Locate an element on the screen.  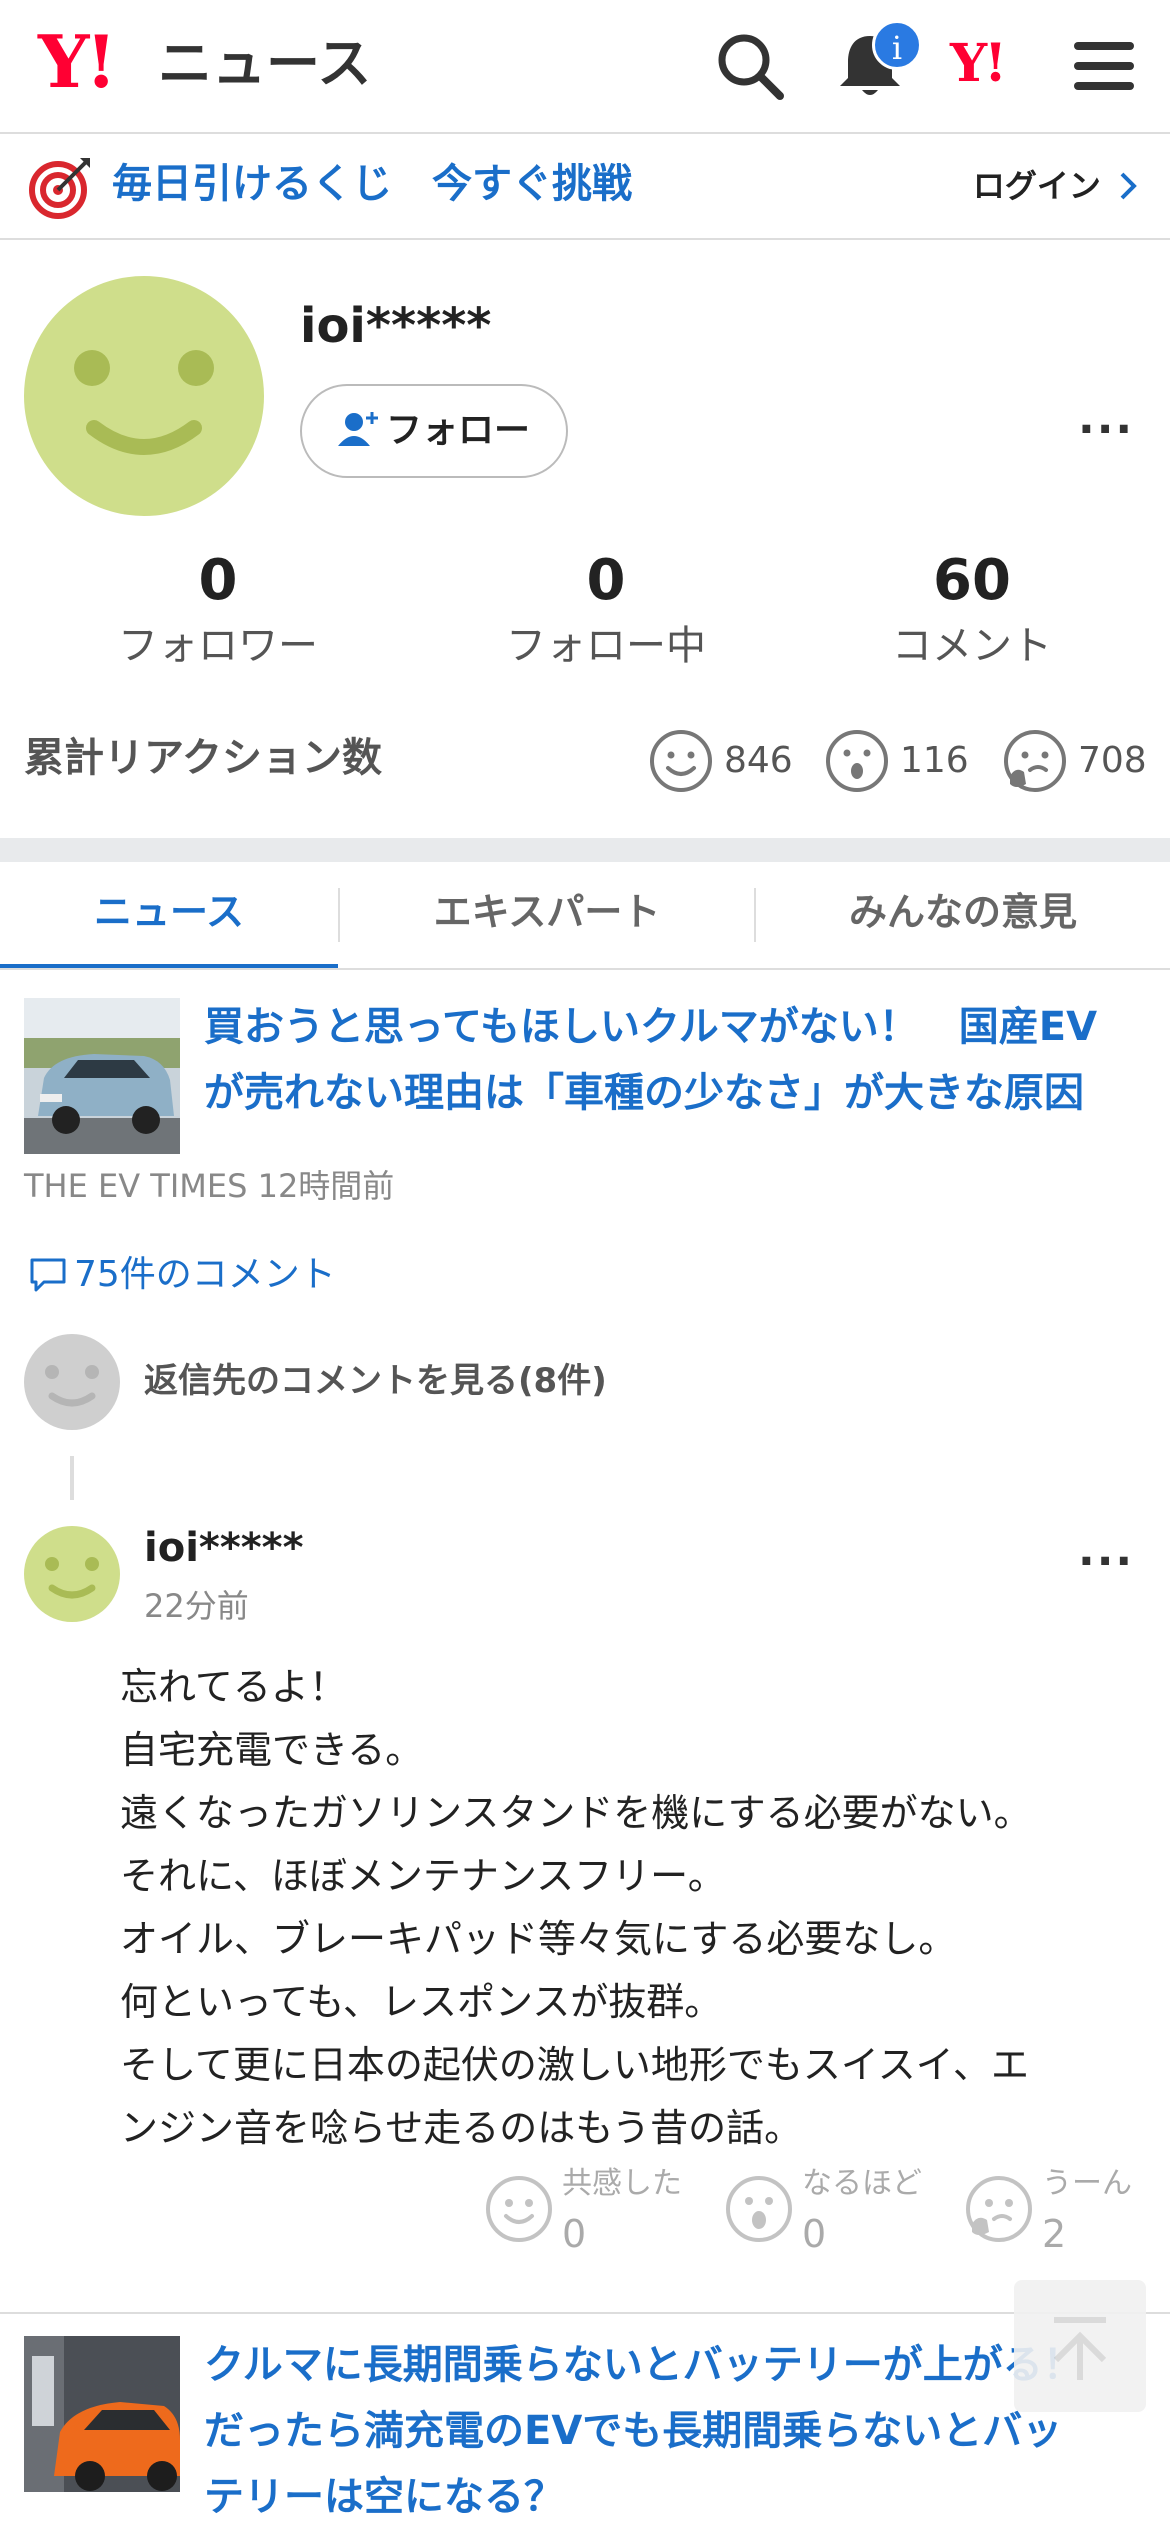
insightful-button is located at coordinates (759, 2209).